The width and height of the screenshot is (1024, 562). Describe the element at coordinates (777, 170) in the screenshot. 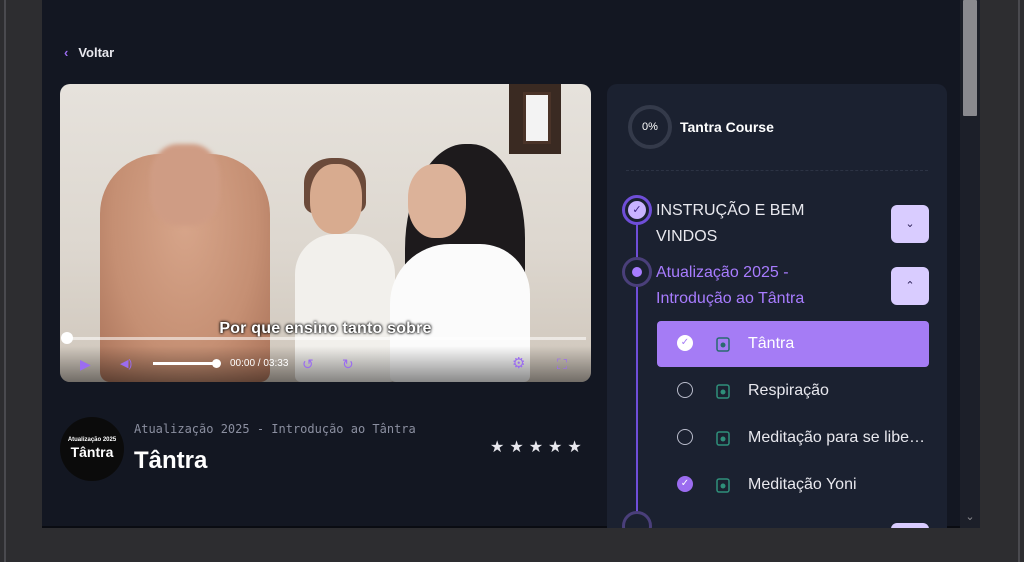

I see `panel-divider` at that location.